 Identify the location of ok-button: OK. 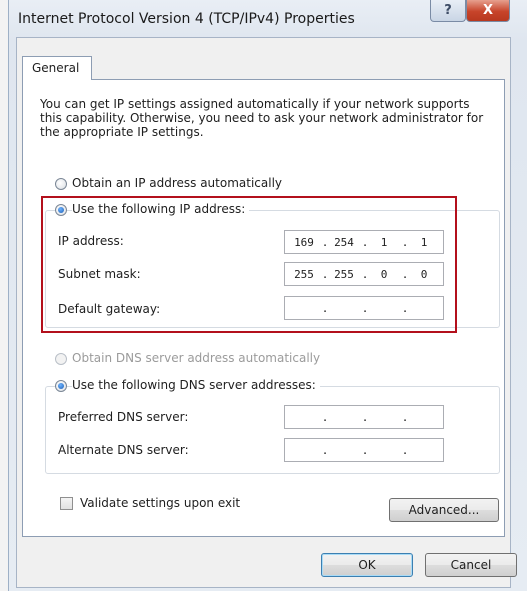
(367, 565).